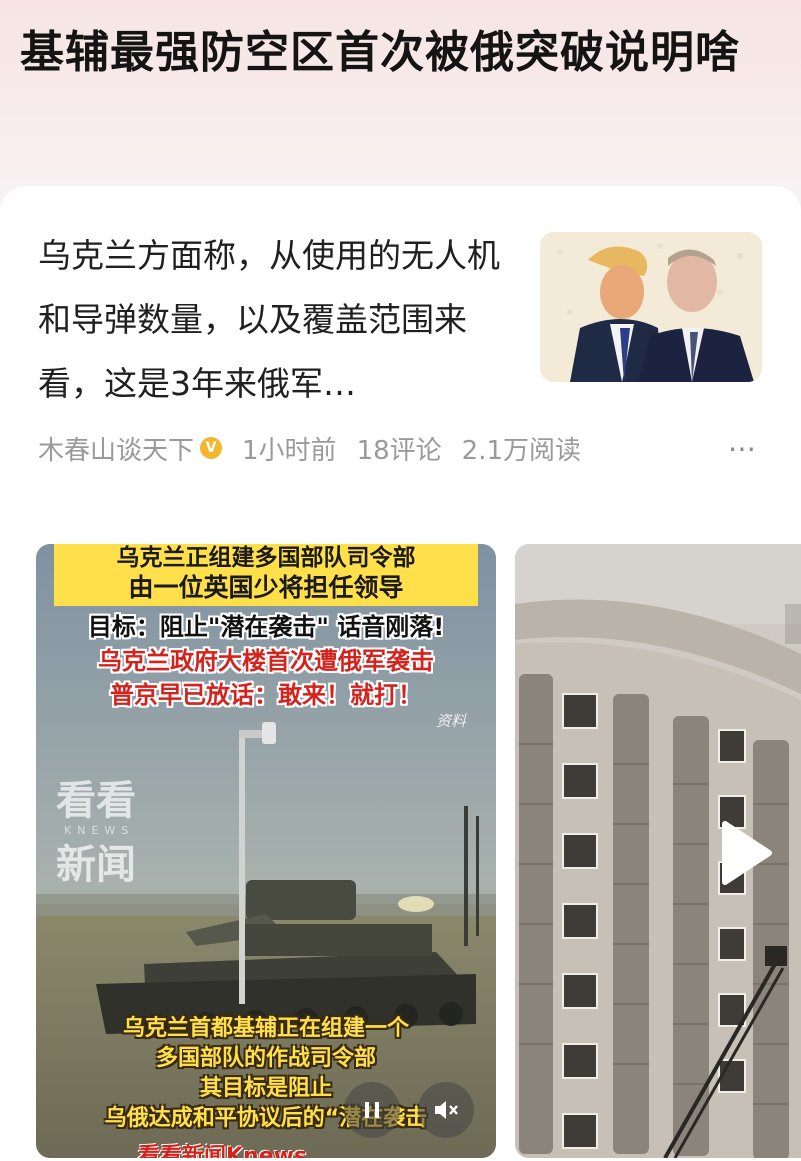 This screenshot has height=1161, width=801. I want to click on author-name: 木春山谈天下, so click(116, 448).